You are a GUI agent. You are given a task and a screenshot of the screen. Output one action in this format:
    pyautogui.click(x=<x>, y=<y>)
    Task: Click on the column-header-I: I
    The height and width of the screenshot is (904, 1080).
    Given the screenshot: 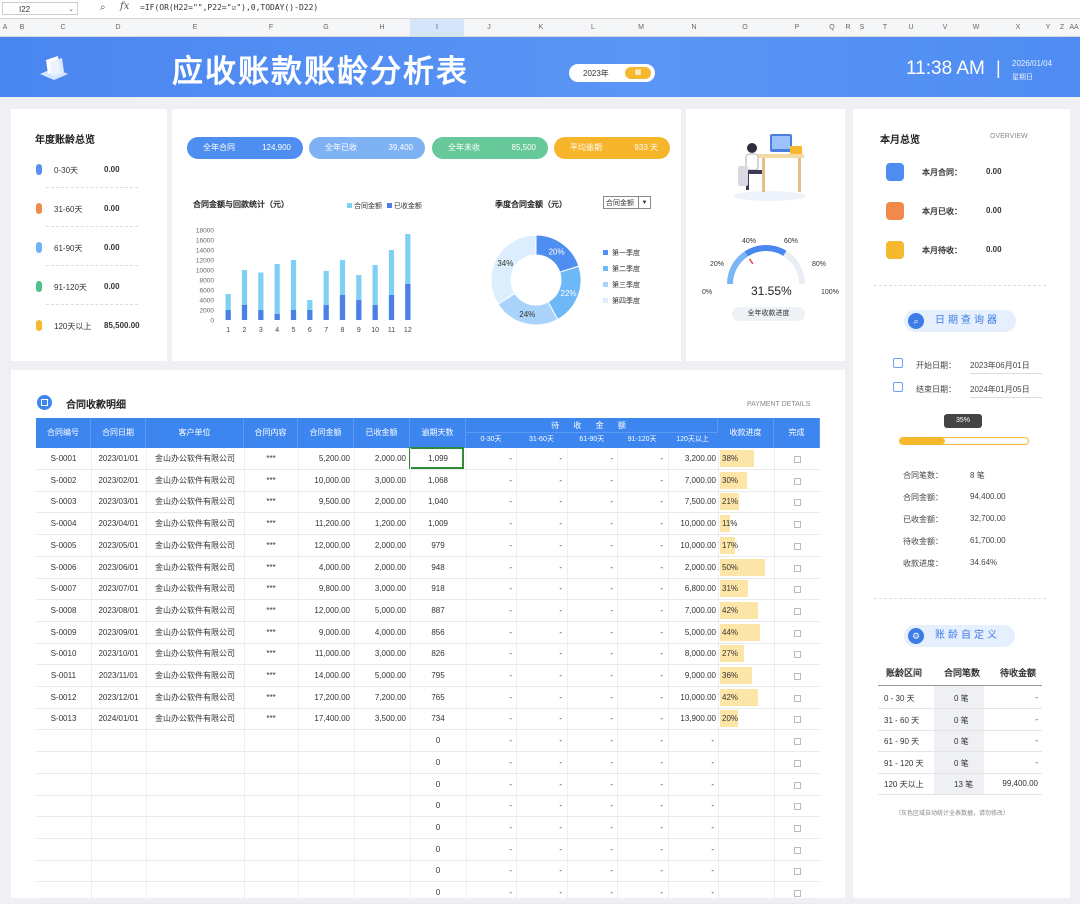 What is the action you would take?
    pyautogui.click(x=437, y=27)
    